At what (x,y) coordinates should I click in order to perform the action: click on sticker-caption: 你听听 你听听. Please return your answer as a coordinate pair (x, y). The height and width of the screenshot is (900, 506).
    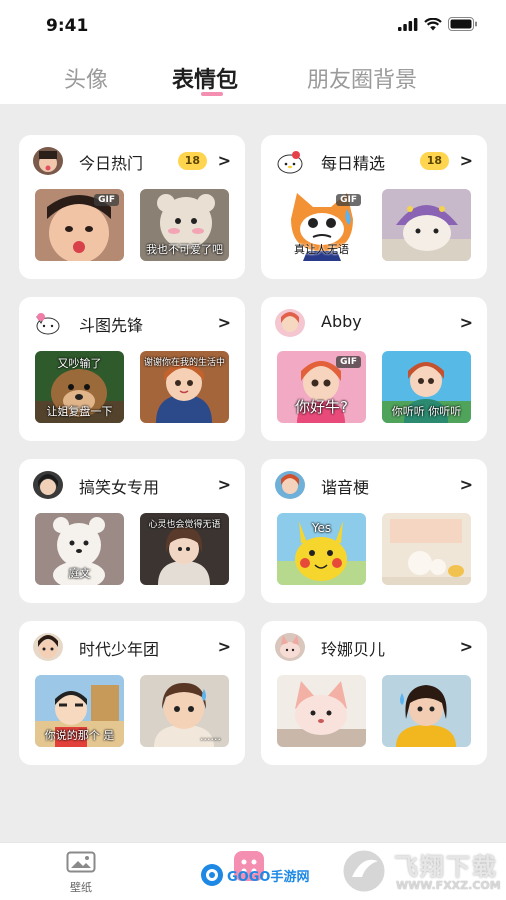
    Looking at the image, I should click on (426, 411).